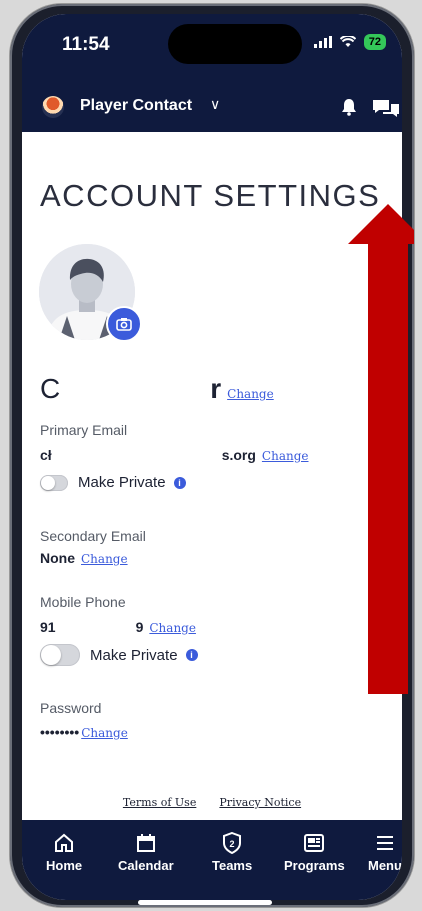  I want to click on tab-programs: Programs, so click(314, 852).